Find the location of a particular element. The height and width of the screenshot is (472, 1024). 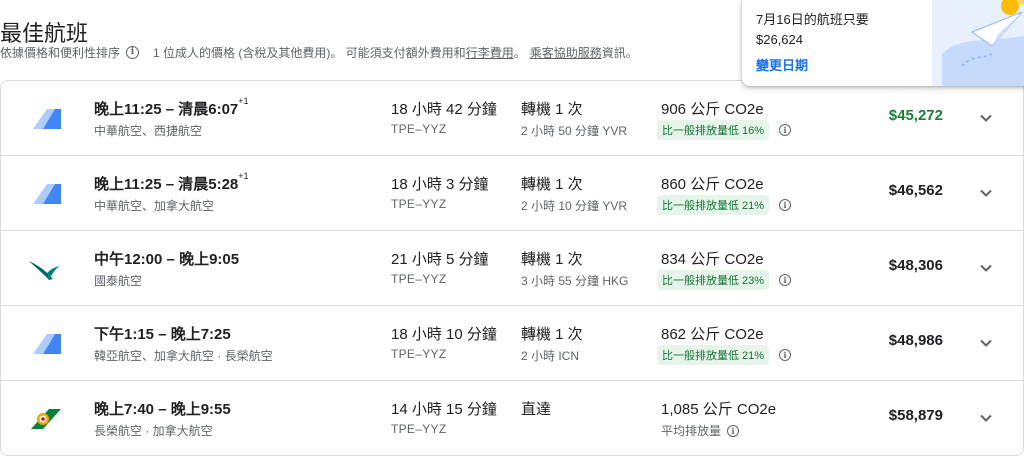

period-text: 。 is located at coordinates (519, 53).